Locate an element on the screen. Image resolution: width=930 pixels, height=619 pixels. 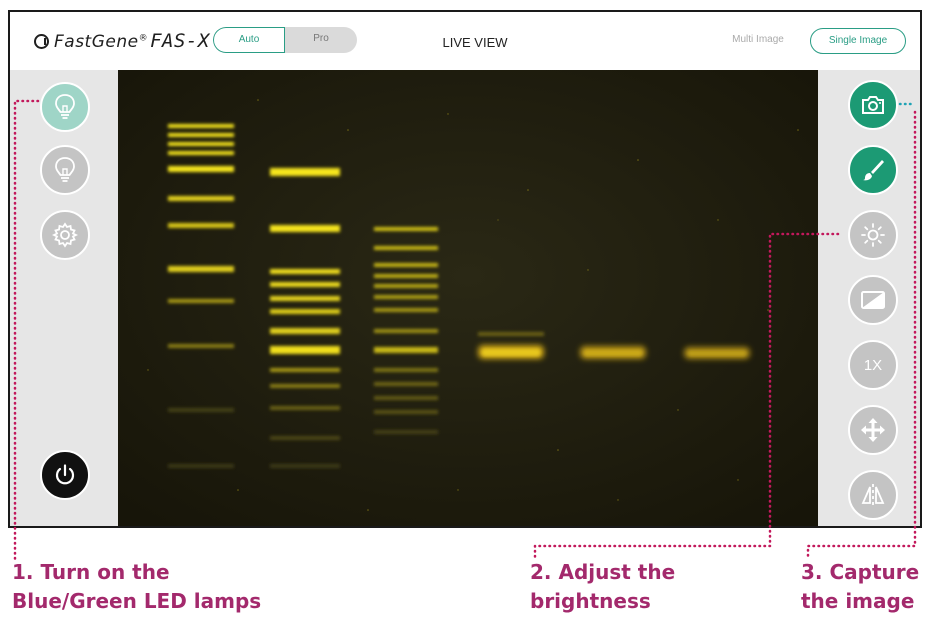
zoom-button: 1X is located at coordinates (873, 365).